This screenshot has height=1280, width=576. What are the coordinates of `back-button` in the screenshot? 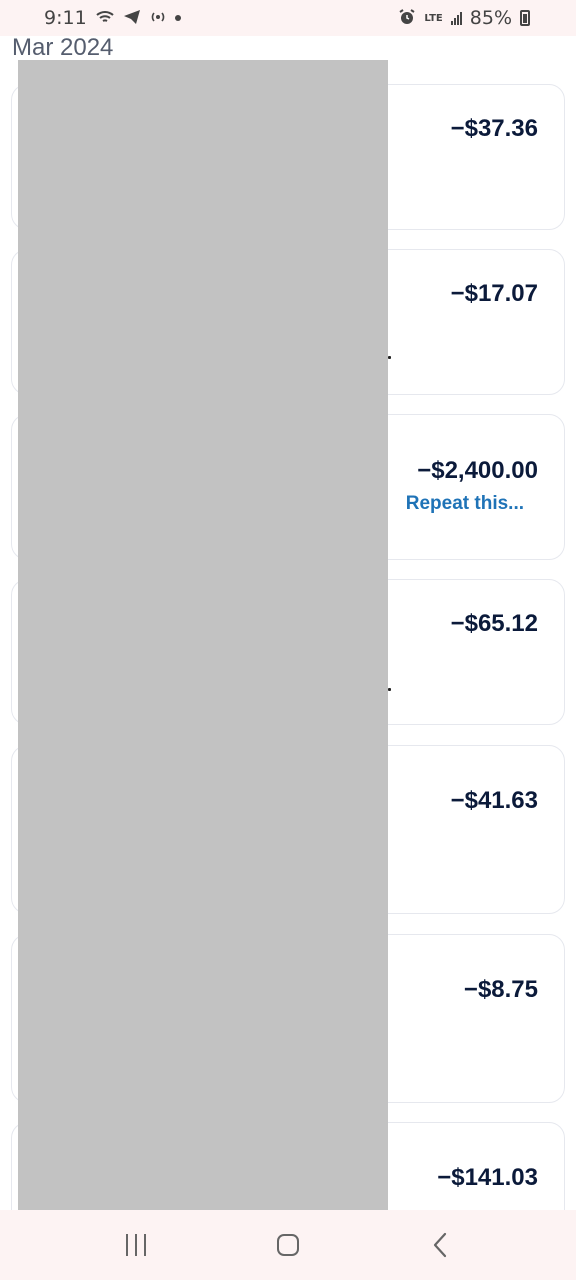 It's located at (440, 1245).